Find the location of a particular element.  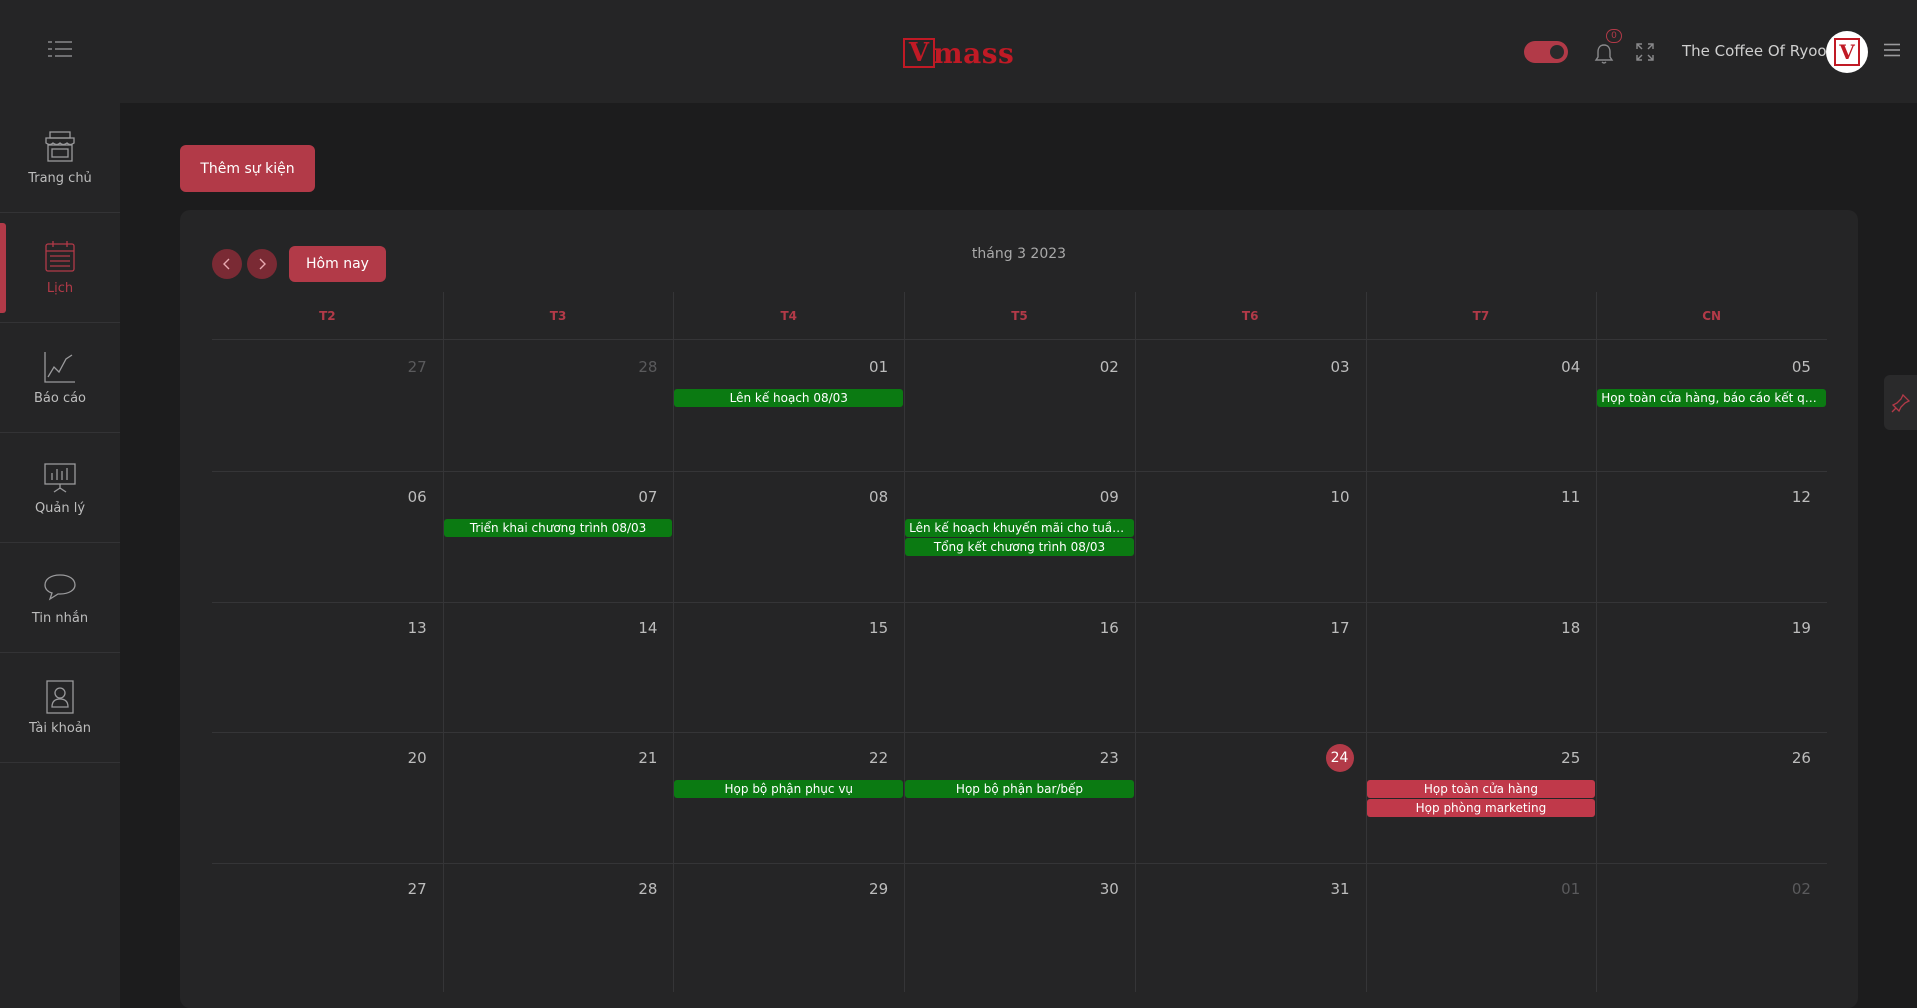

fullscreen-icon is located at coordinates (1645, 52).